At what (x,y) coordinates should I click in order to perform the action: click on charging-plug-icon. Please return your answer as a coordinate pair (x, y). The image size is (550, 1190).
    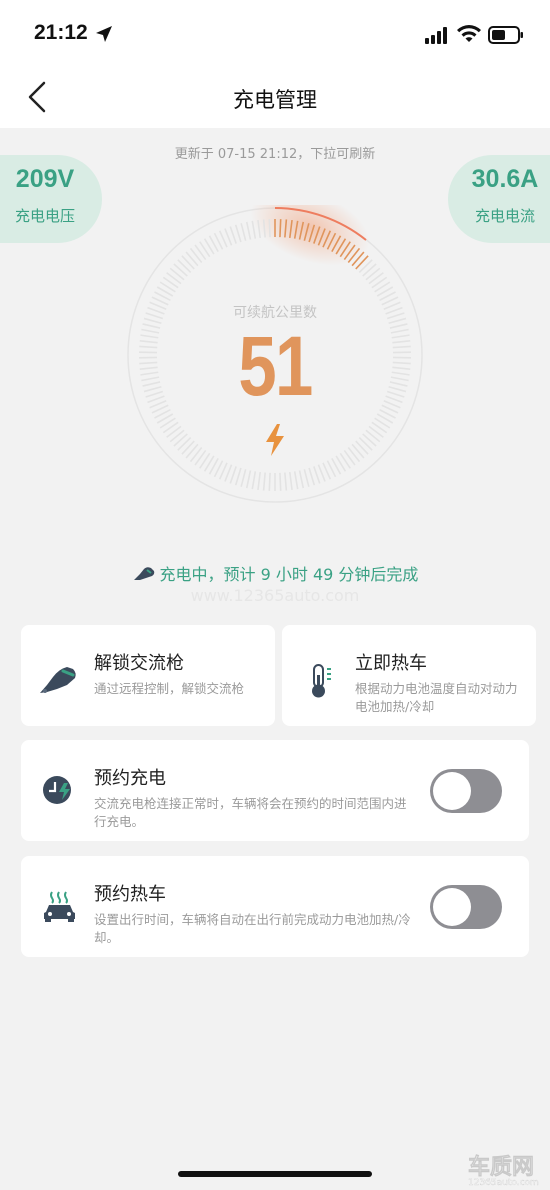
    Looking at the image, I should click on (143, 573).